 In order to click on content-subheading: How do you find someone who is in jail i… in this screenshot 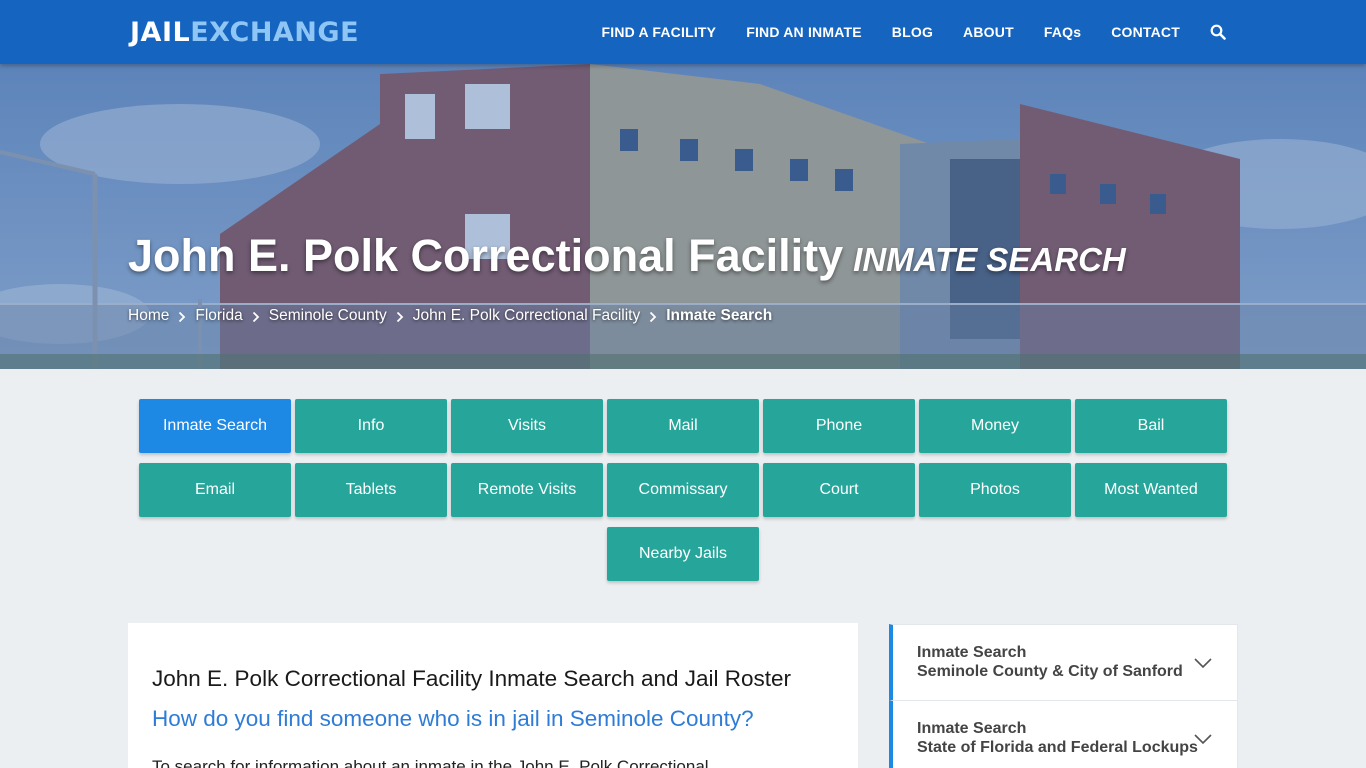, I will do `click(453, 718)`.